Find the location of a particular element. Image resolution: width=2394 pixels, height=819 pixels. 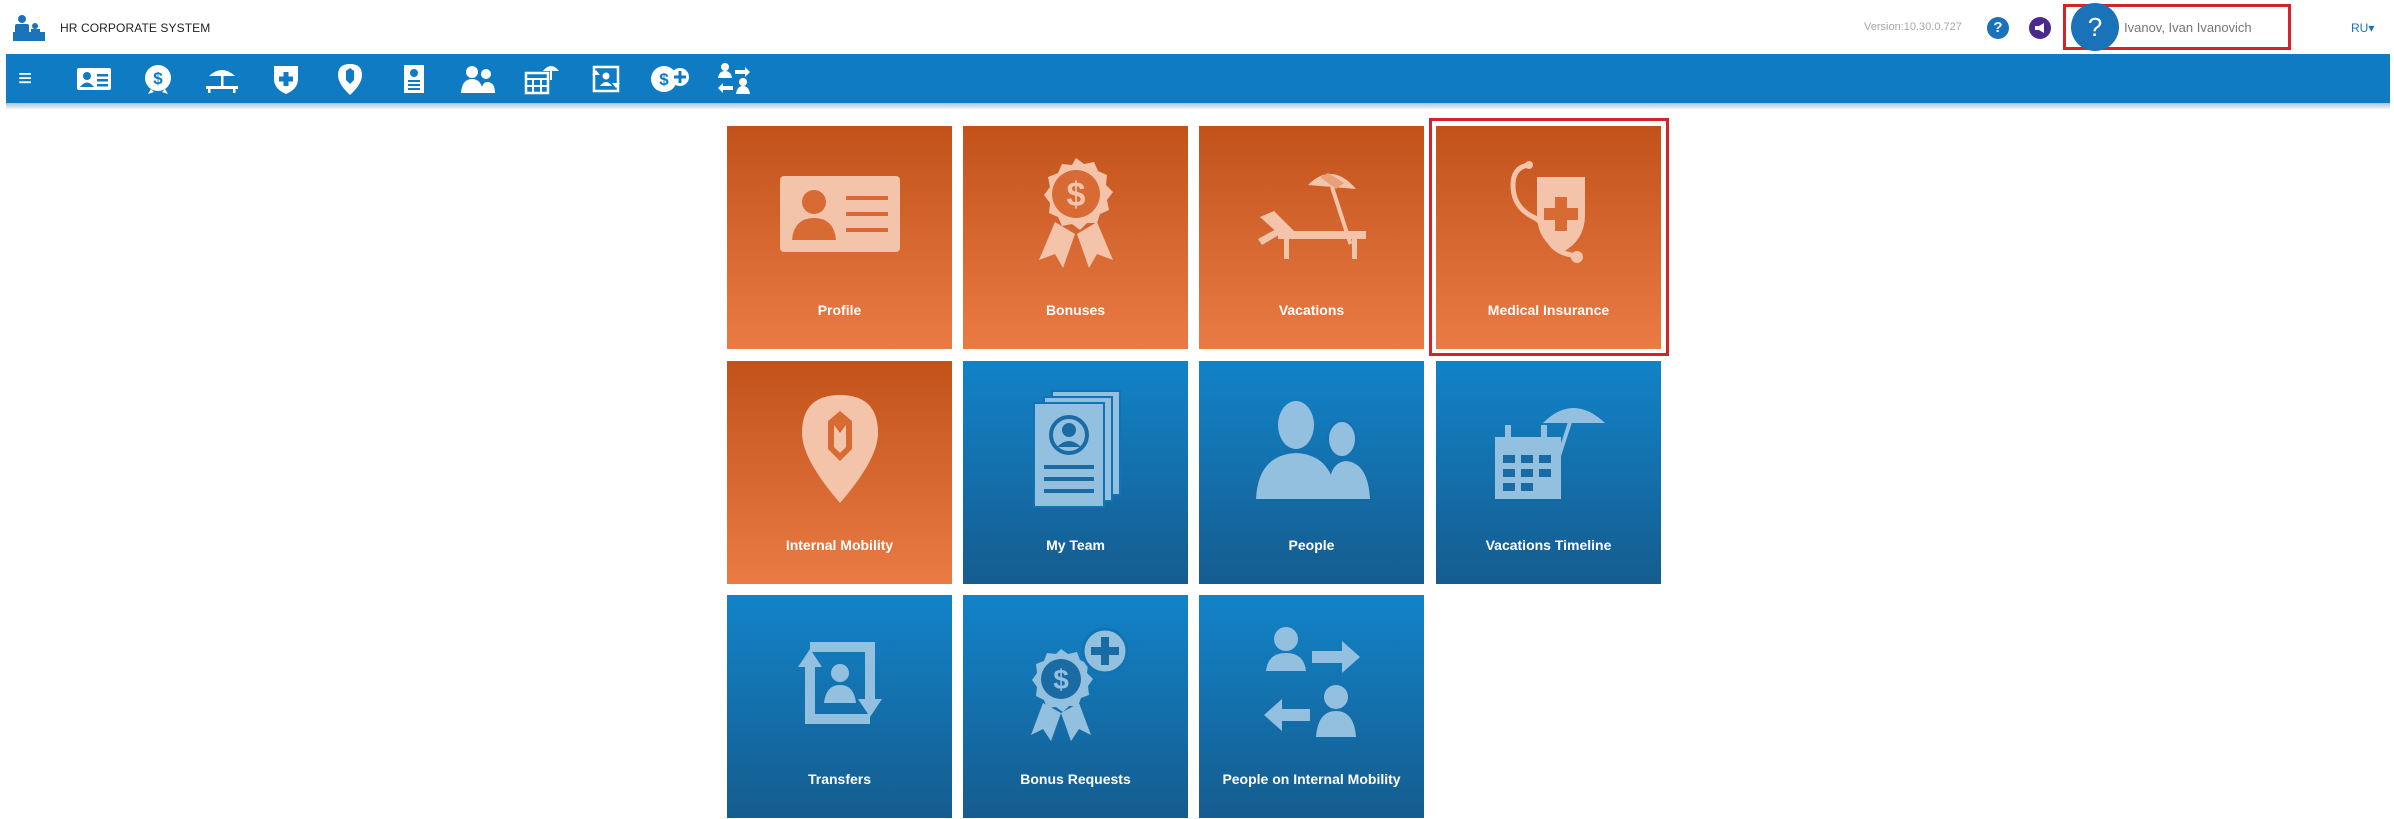

nav-team-icon is located at coordinates (414, 78).